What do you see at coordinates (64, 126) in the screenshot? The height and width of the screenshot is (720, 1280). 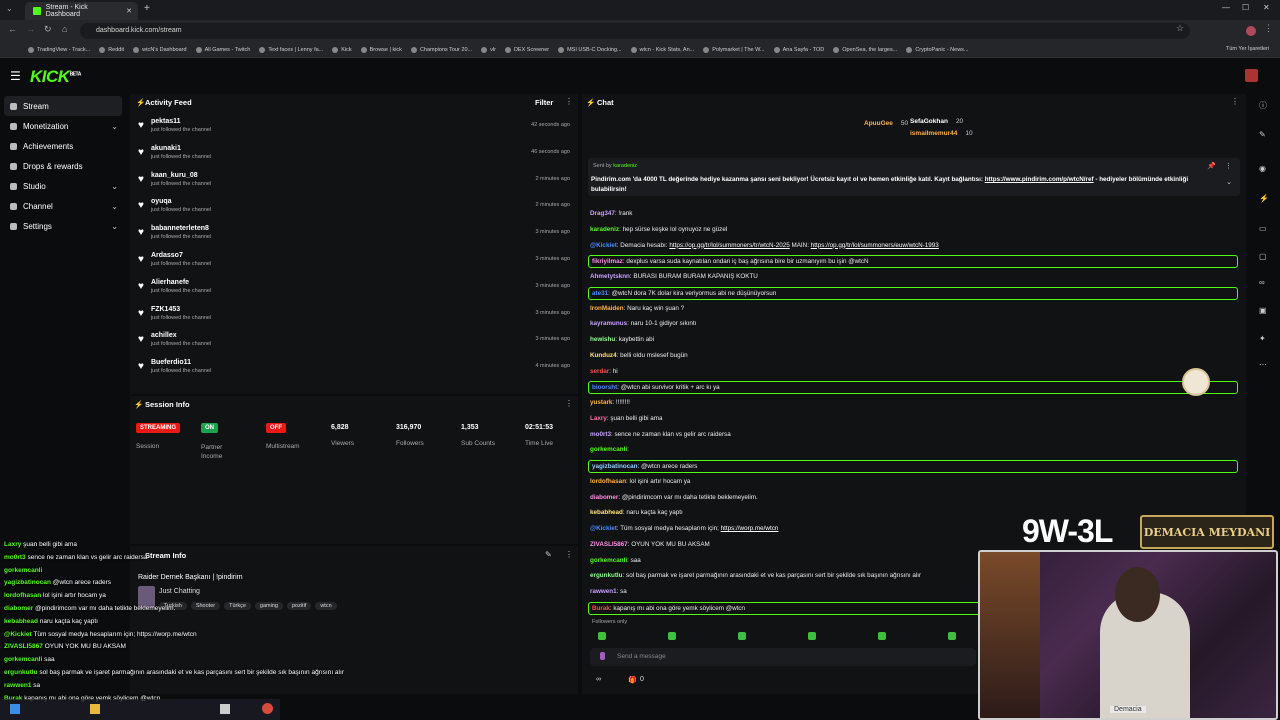 I see `sidebar-item-monetization: Monetization ⌄` at bounding box center [64, 126].